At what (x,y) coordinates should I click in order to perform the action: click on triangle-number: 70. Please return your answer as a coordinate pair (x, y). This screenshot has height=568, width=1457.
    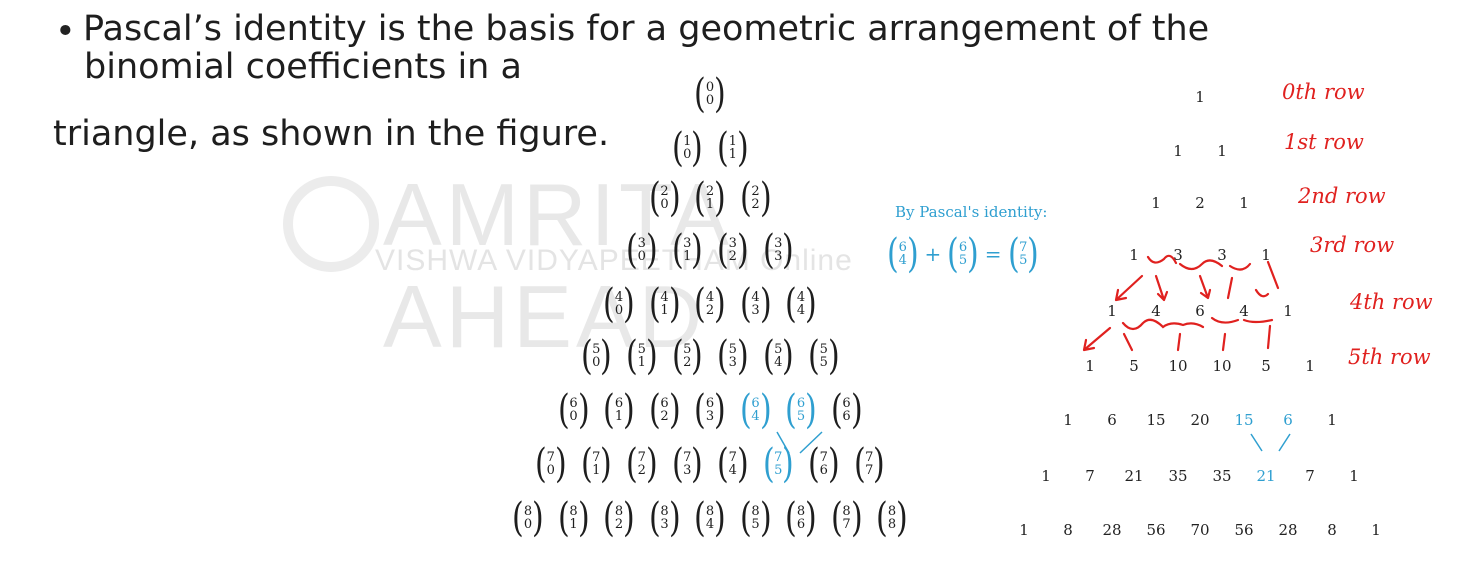
    Looking at the image, I should click on (1200, 530).